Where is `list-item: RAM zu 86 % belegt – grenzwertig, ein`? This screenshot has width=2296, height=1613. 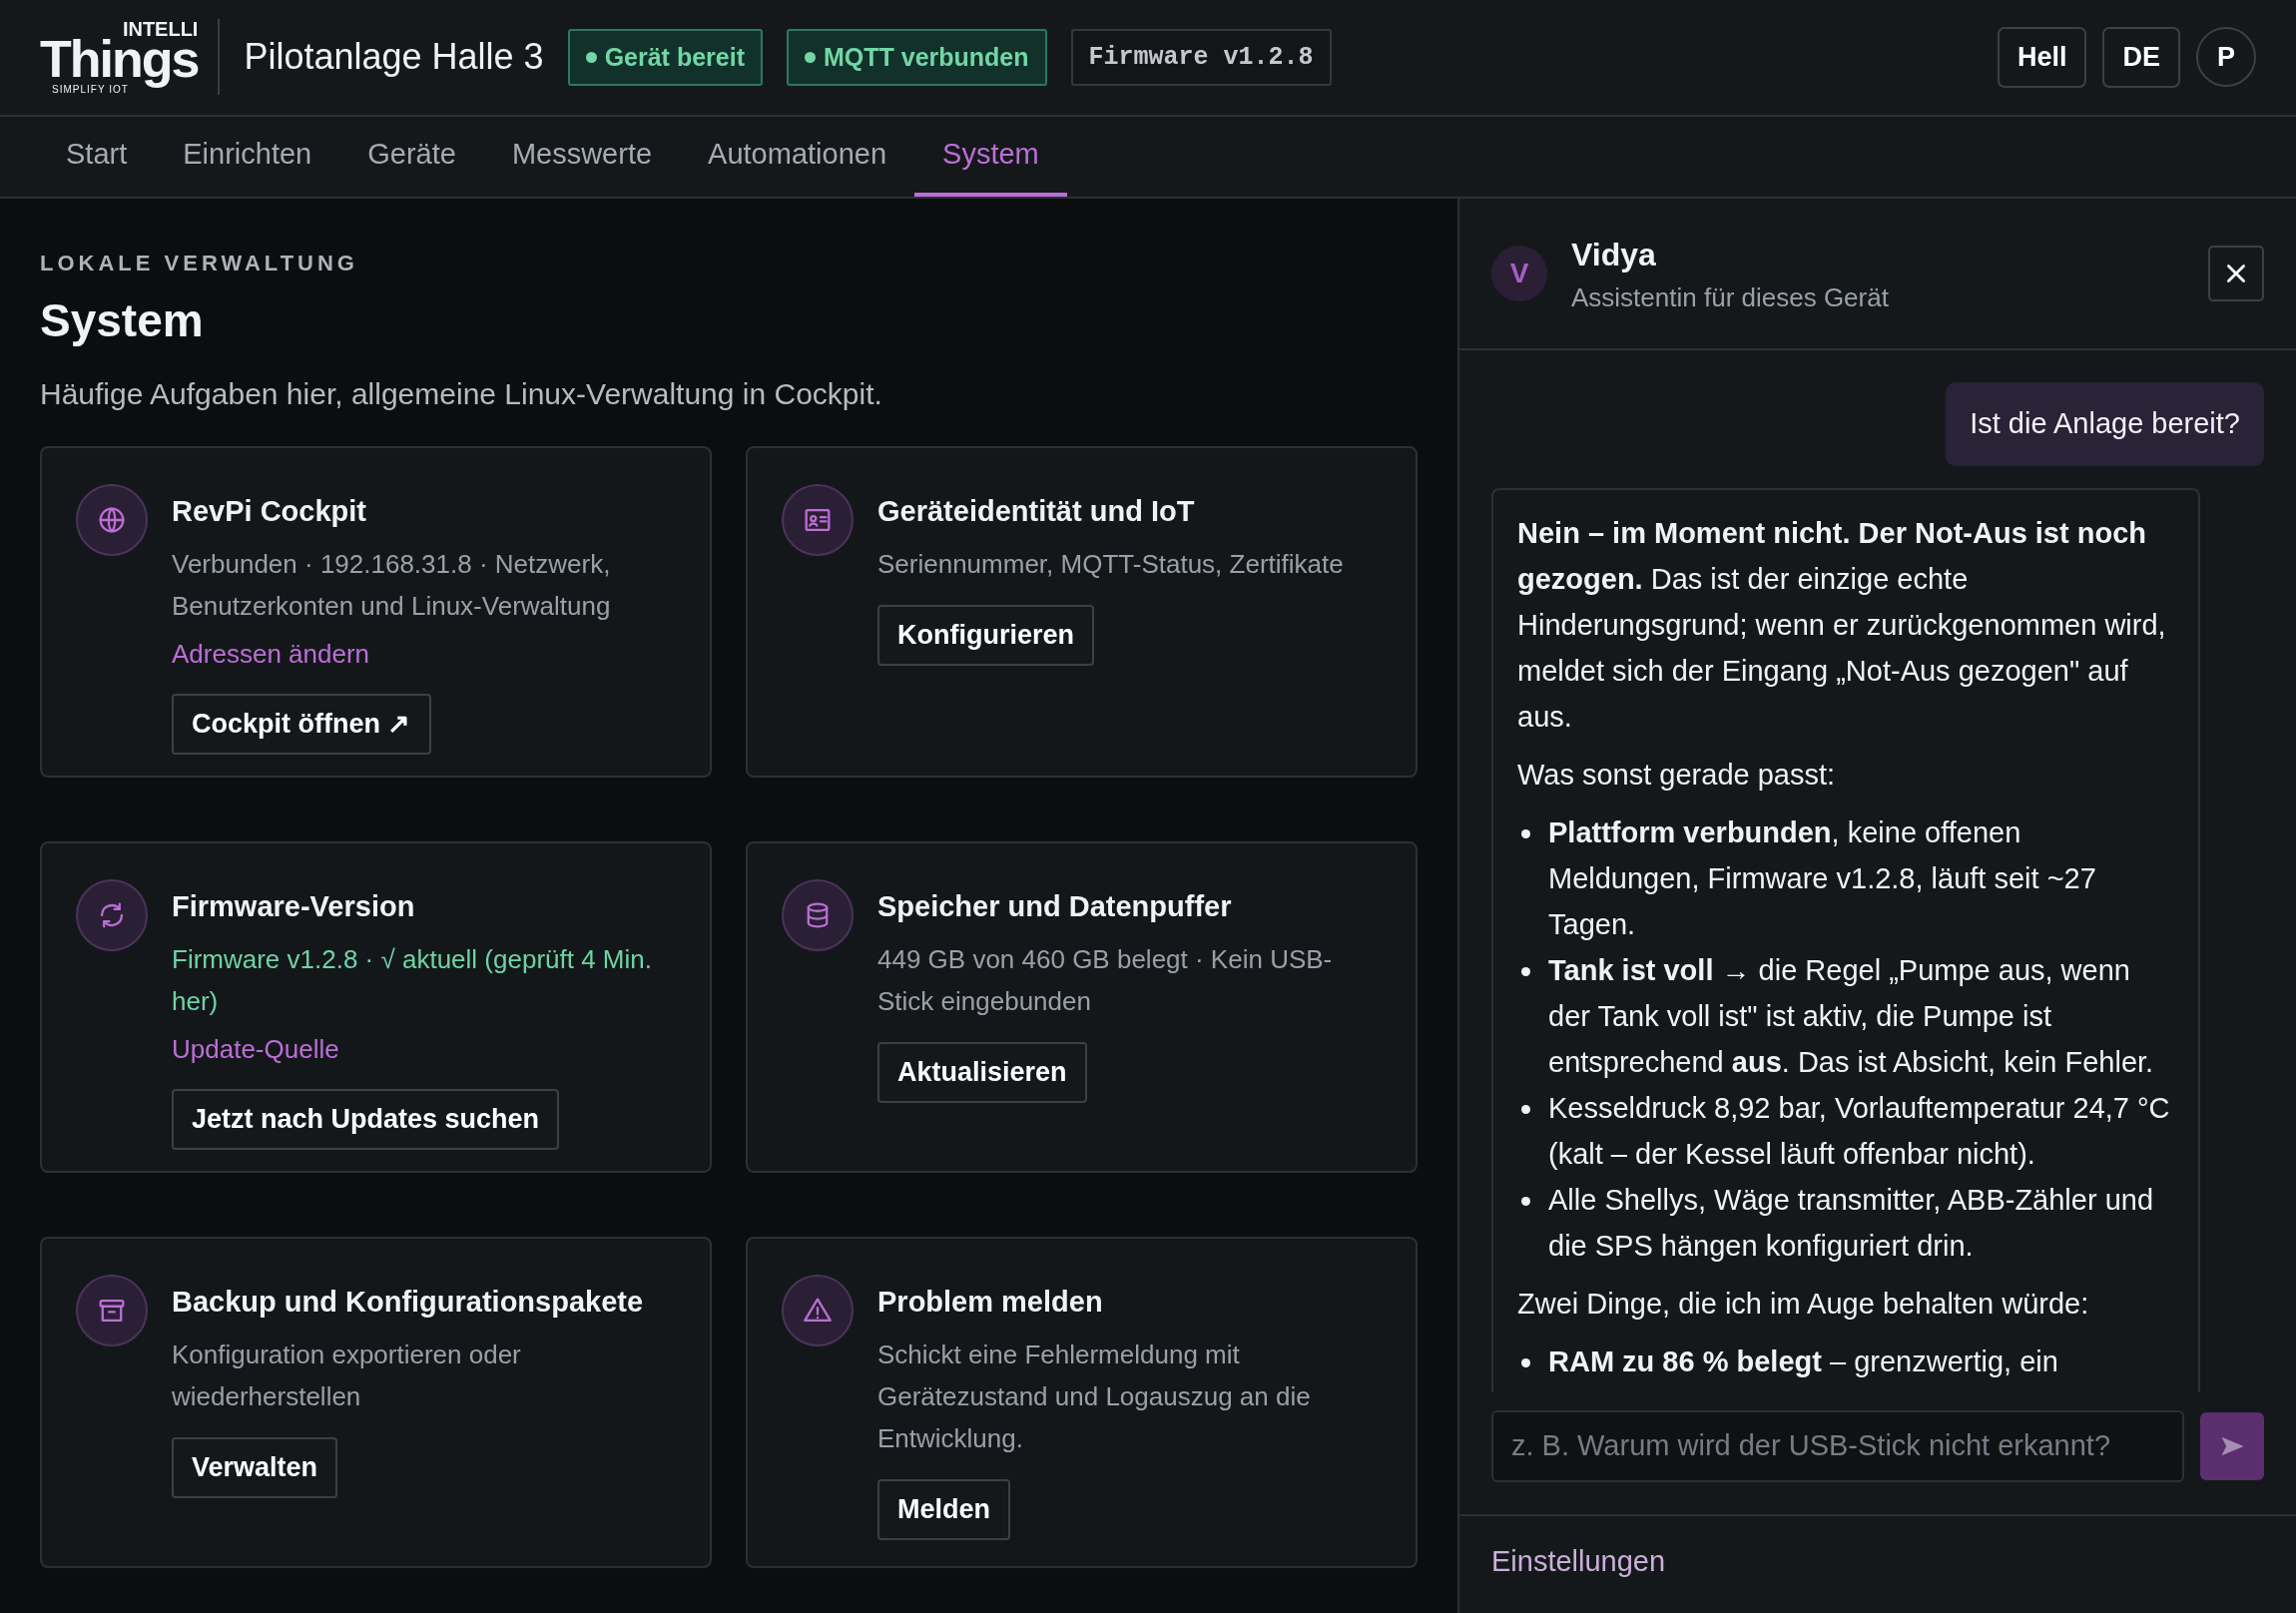 list-item: RAM zu 86 % belegt – grenzwertig, ein is located at coordinates (1803, 1361).